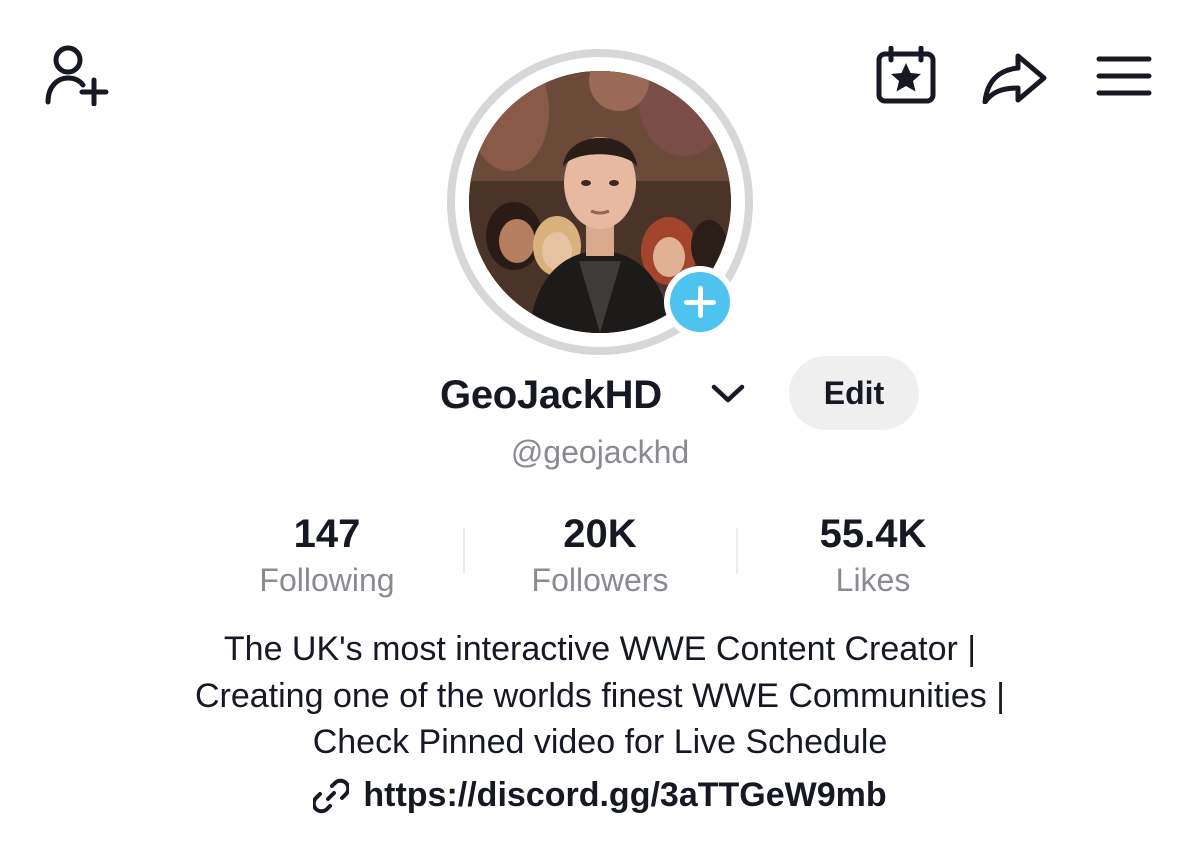 Image resolution: width=1200 pixels, height=845 pixels. What do you see at coordinates (854, 393) in the screenshot?
I see `edit-profile-button: Edit` at bounding box center [854, 393].